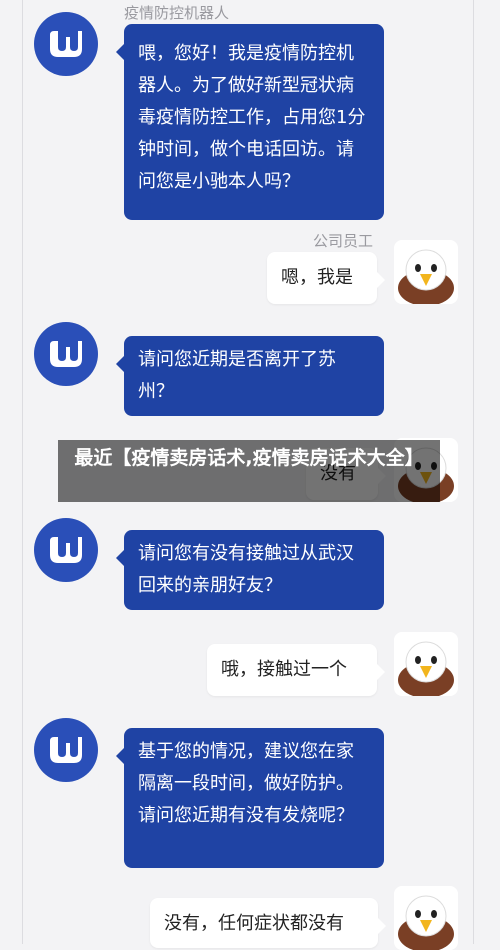  What do you see at coordinates (250, 798) in the screenshot?
I see `bot-message: 基于您的情况，建议您在家隔离一段时间，做好防护。请问您近期有没有发烧呢？` at bounding box center [250, 798].